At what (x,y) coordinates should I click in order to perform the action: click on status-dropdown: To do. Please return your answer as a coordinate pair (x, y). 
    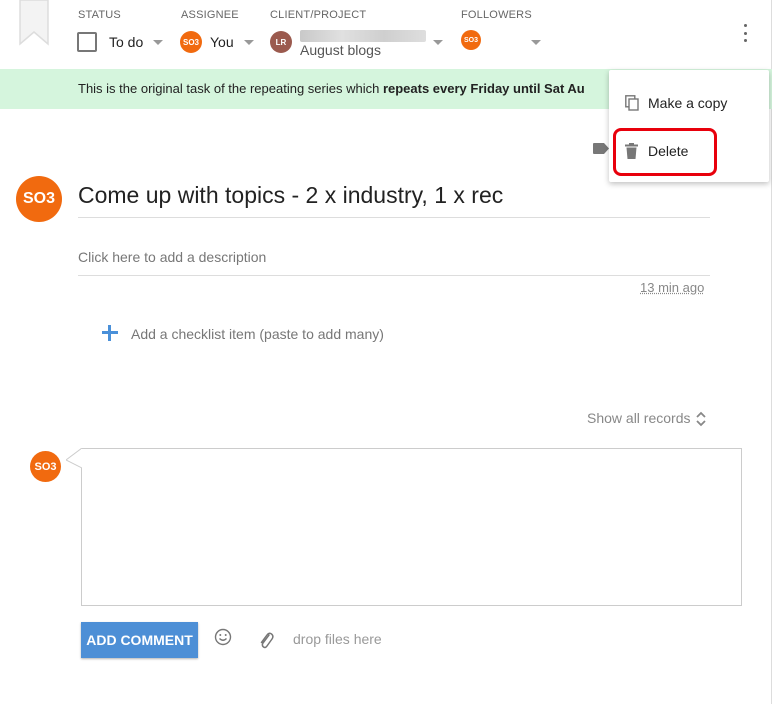
    Looking at the image, I should click on (120, 42).